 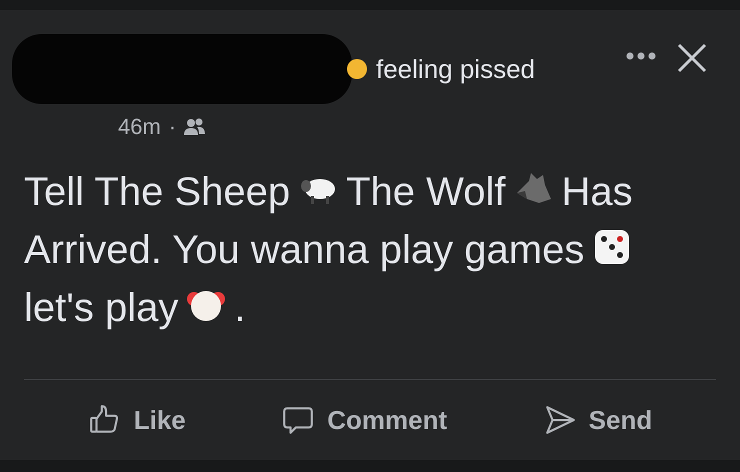 What do you see at coordinates (364, 420) in the screenshot?
I see `action-button: Comment` at bounding box center [364, 420].